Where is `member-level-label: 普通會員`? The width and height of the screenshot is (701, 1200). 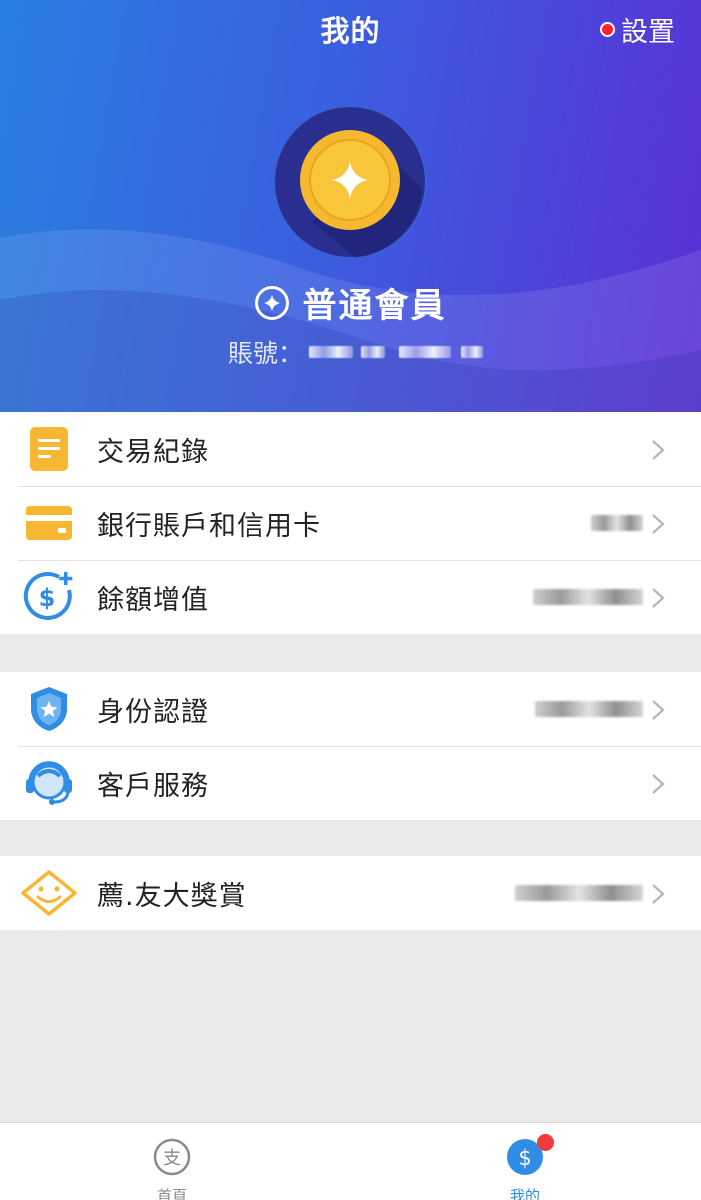
member-level-label: 普通會員 is located at coordinates (374, 306).